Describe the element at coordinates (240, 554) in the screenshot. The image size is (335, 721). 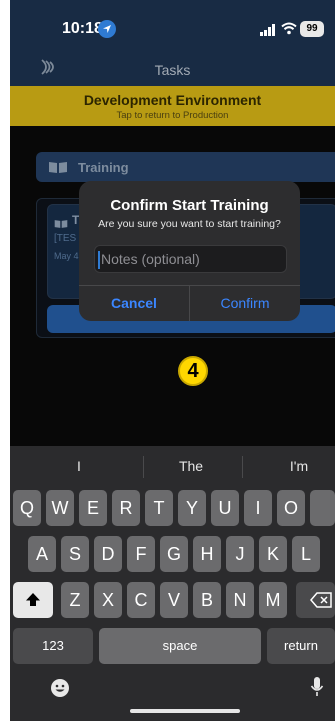
I see `key-j: J` at that location.